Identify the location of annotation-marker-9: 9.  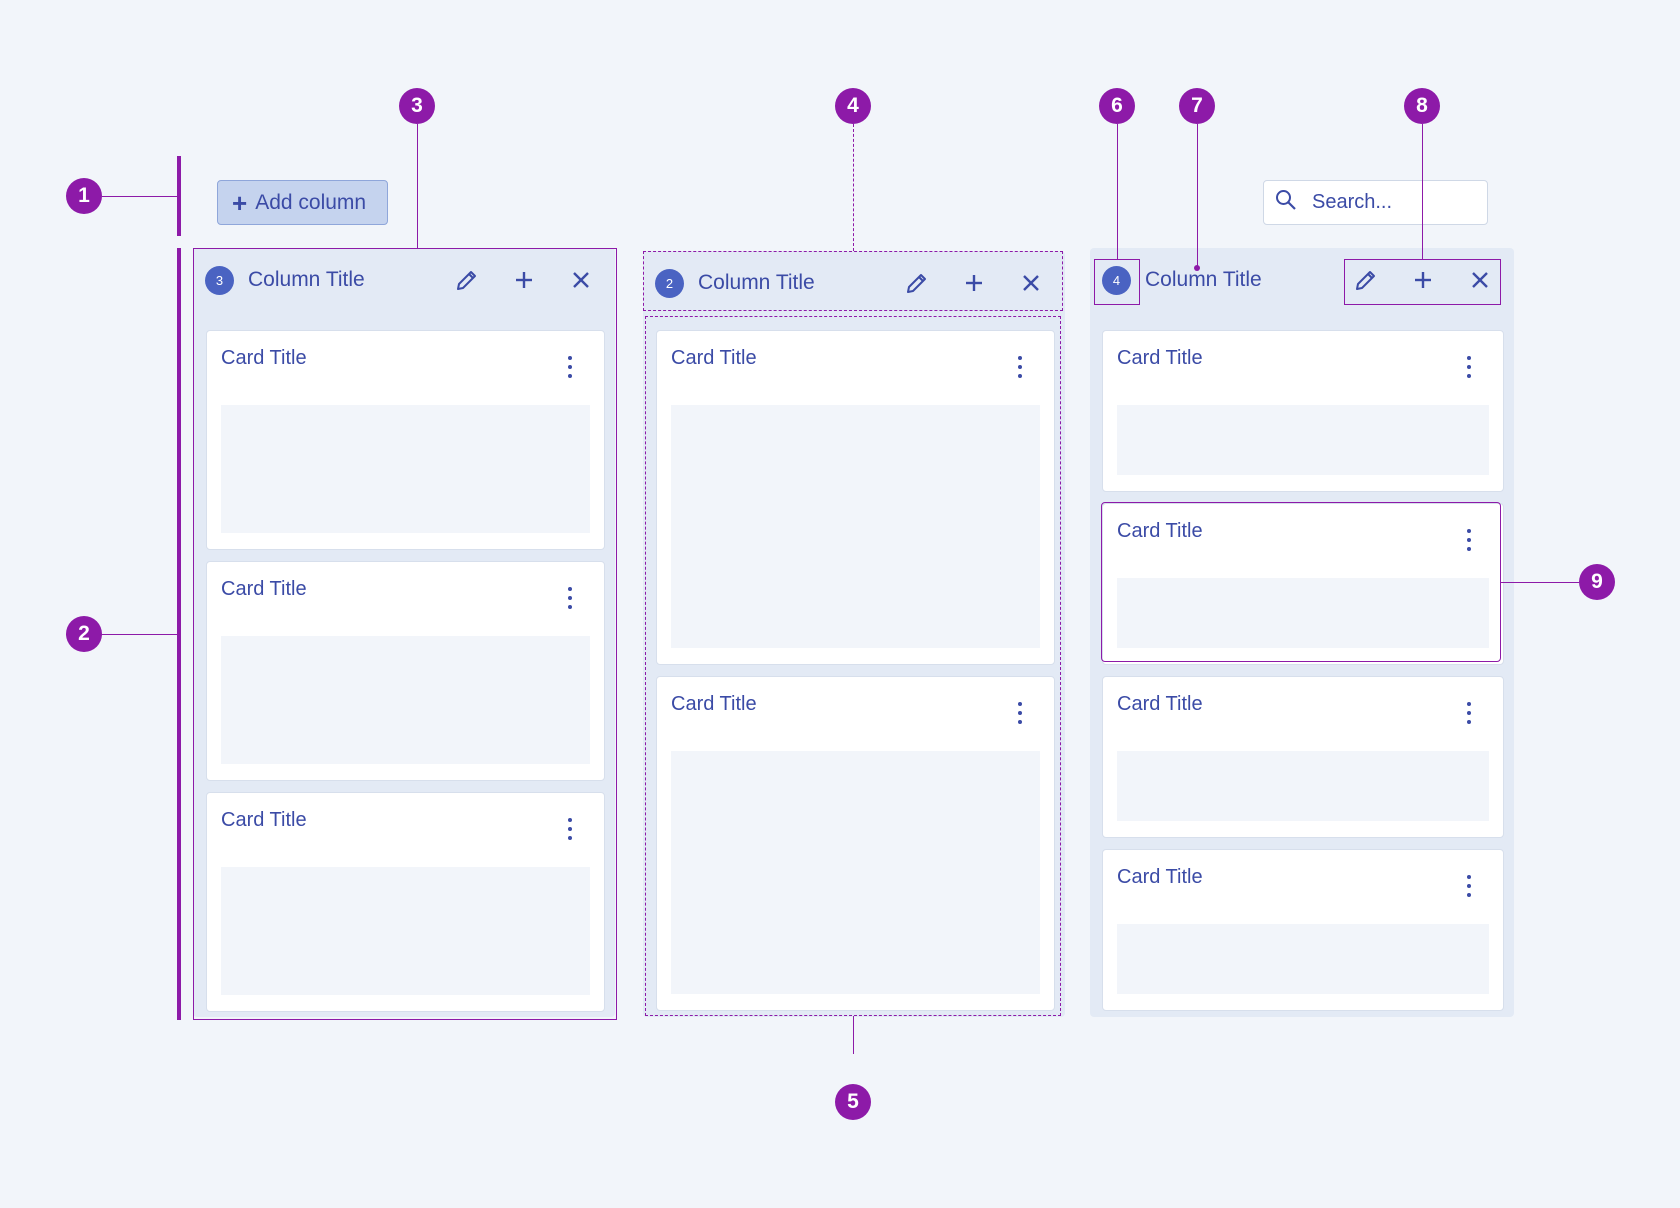
(1597, 582).